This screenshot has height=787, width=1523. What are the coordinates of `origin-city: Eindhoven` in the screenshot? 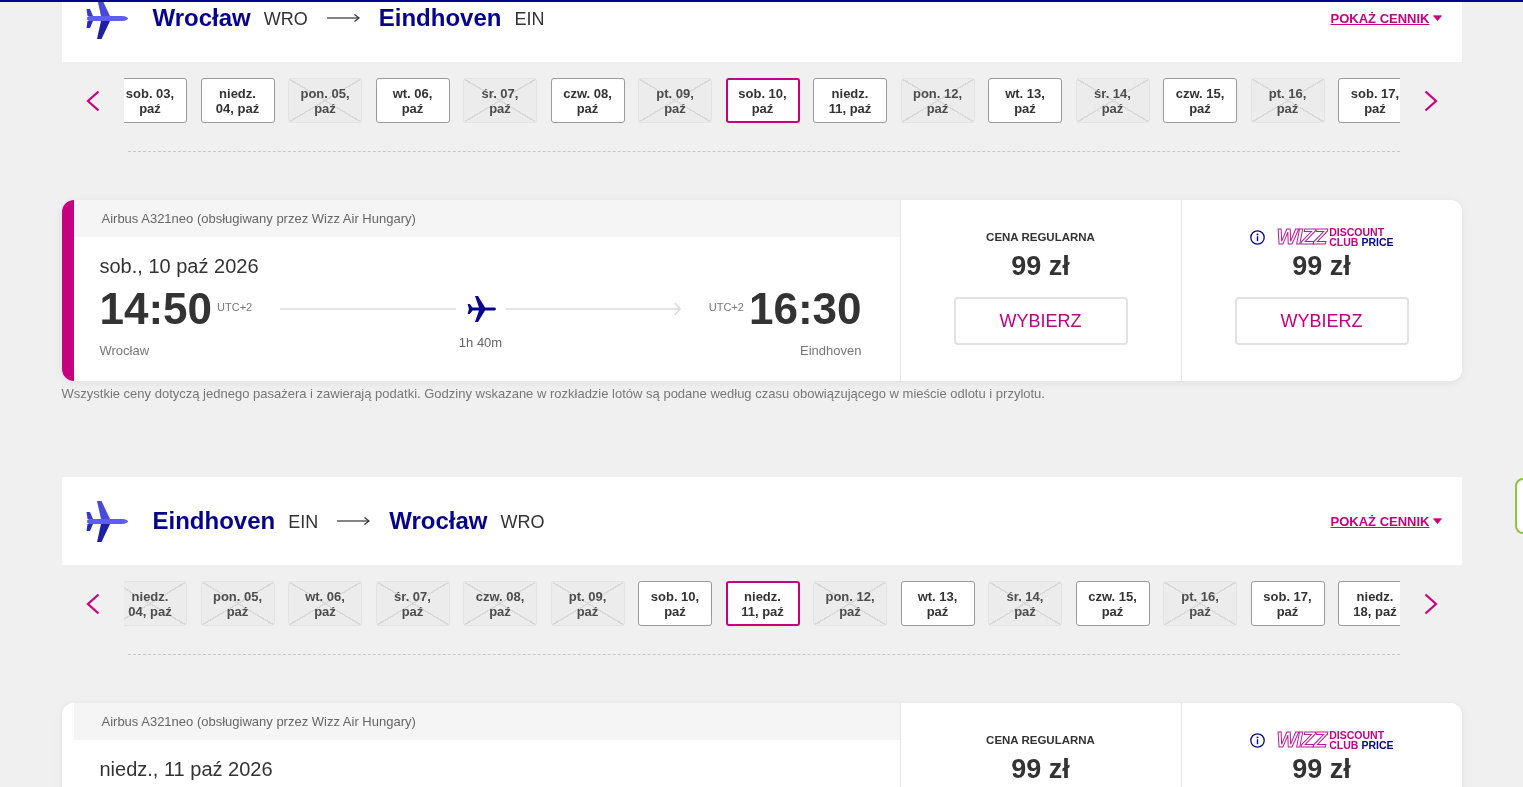 It's located at (214, 521).